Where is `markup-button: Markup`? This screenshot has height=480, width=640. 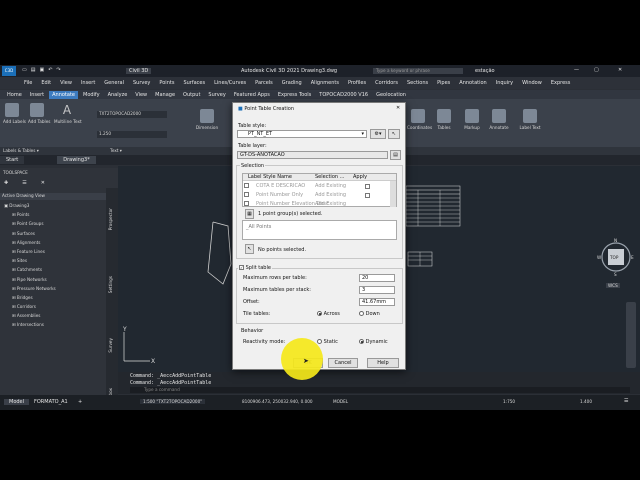
markup-button: Markup is located at coordinates (472, 119).